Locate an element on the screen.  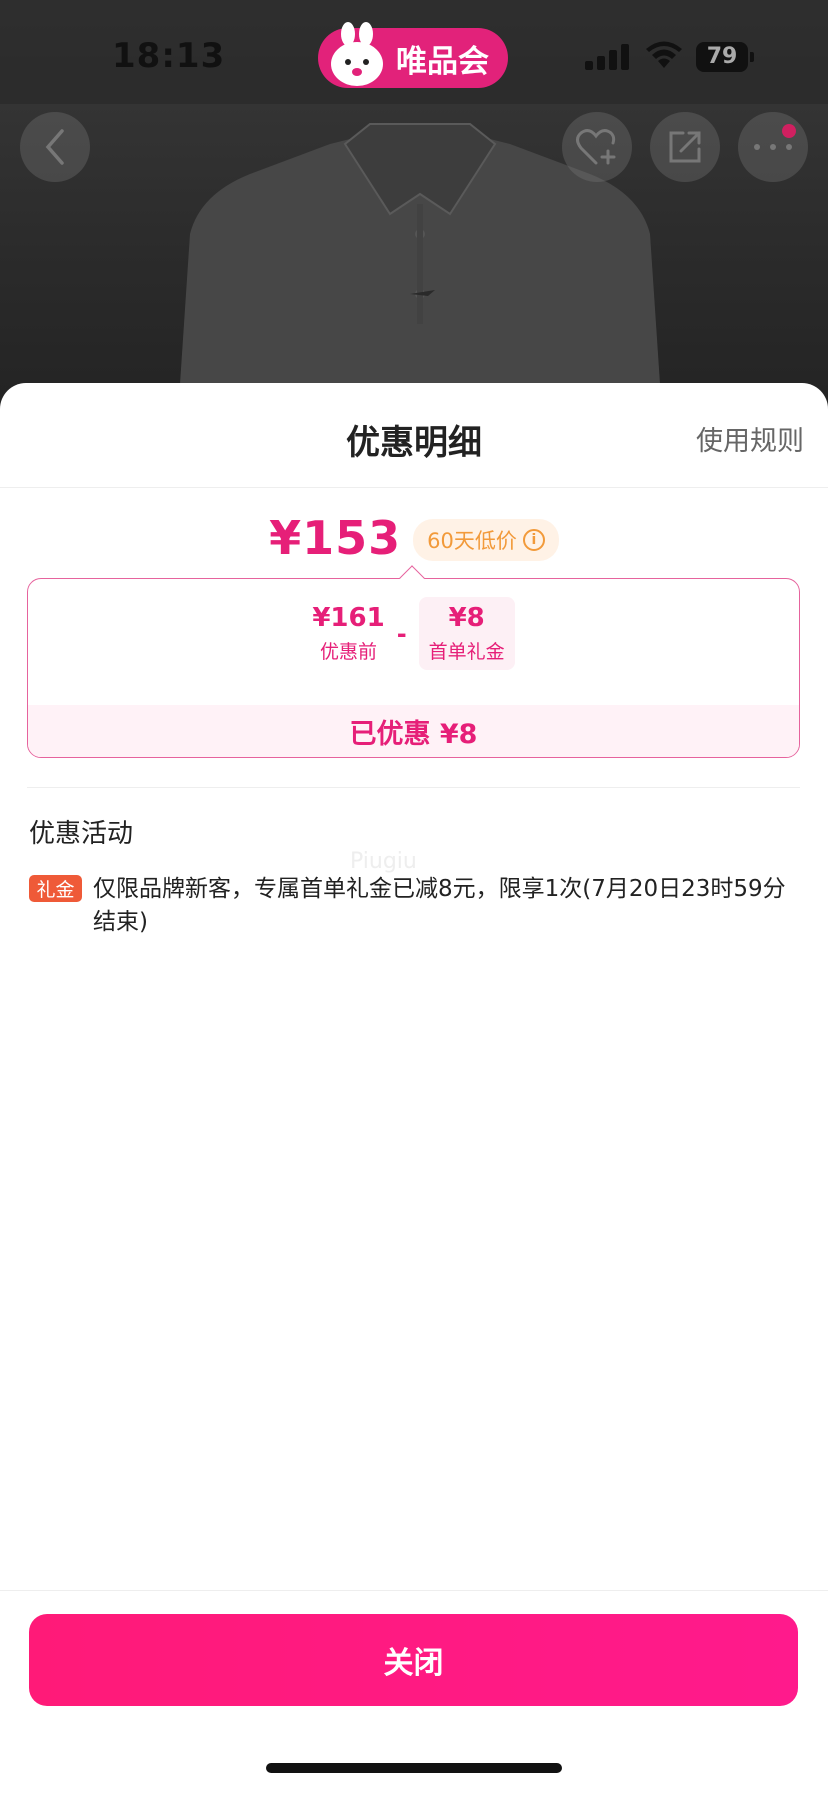
low-price-label: 60天低价 is located at coordinates (472, 541).